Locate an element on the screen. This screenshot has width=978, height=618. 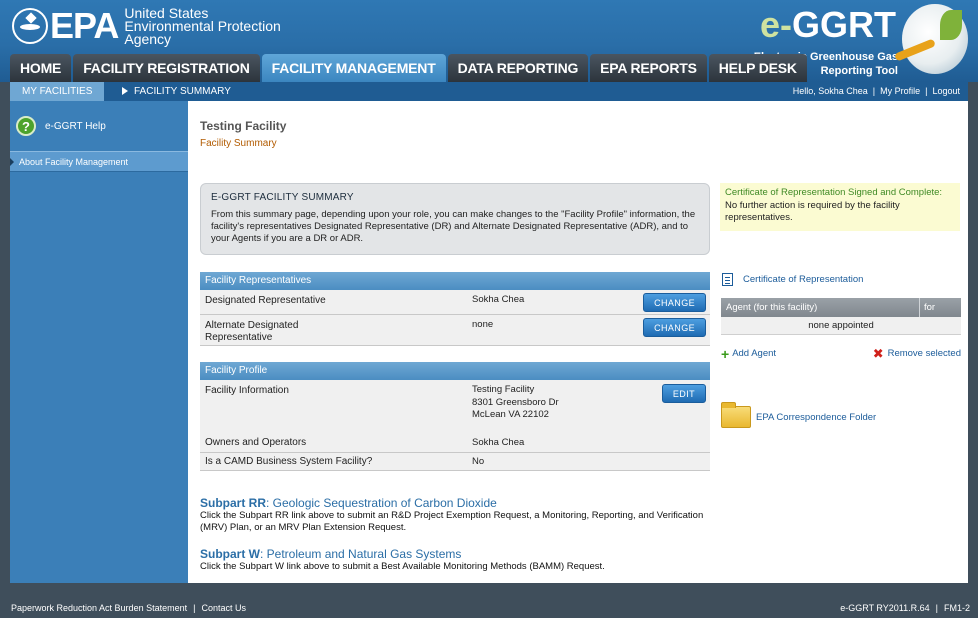
camd-value: No is located at coordinates (478, 461).